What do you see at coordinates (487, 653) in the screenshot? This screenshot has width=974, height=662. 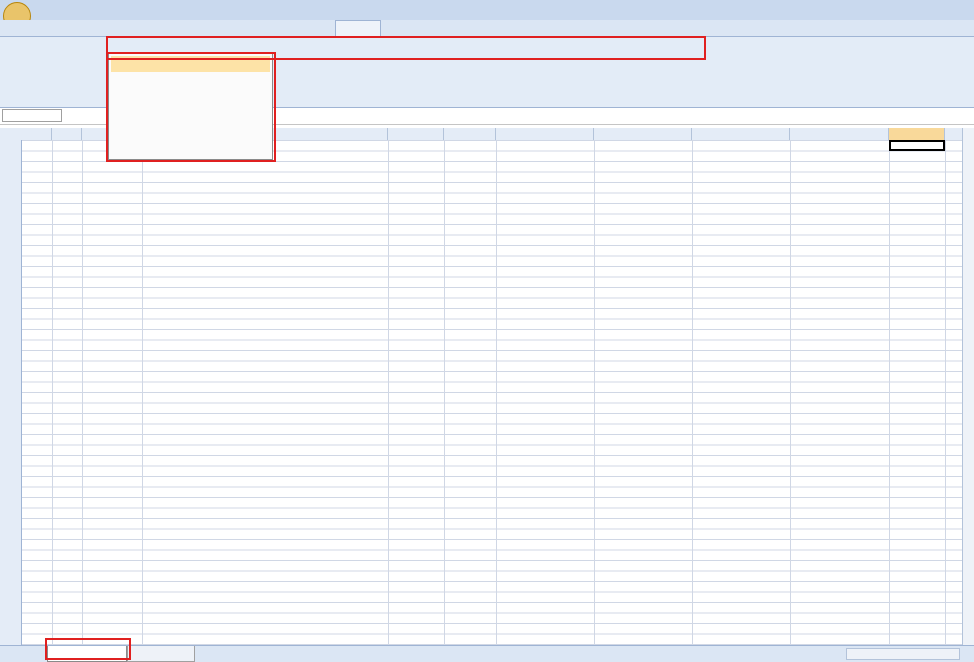 I see `sheet-tab-bar` at bounding box center [487, 653].